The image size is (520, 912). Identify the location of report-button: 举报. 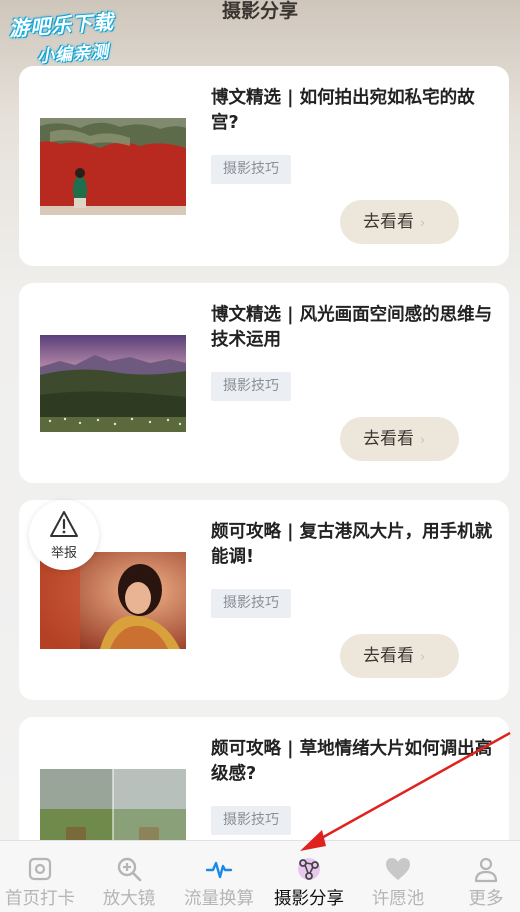
(64, 535).